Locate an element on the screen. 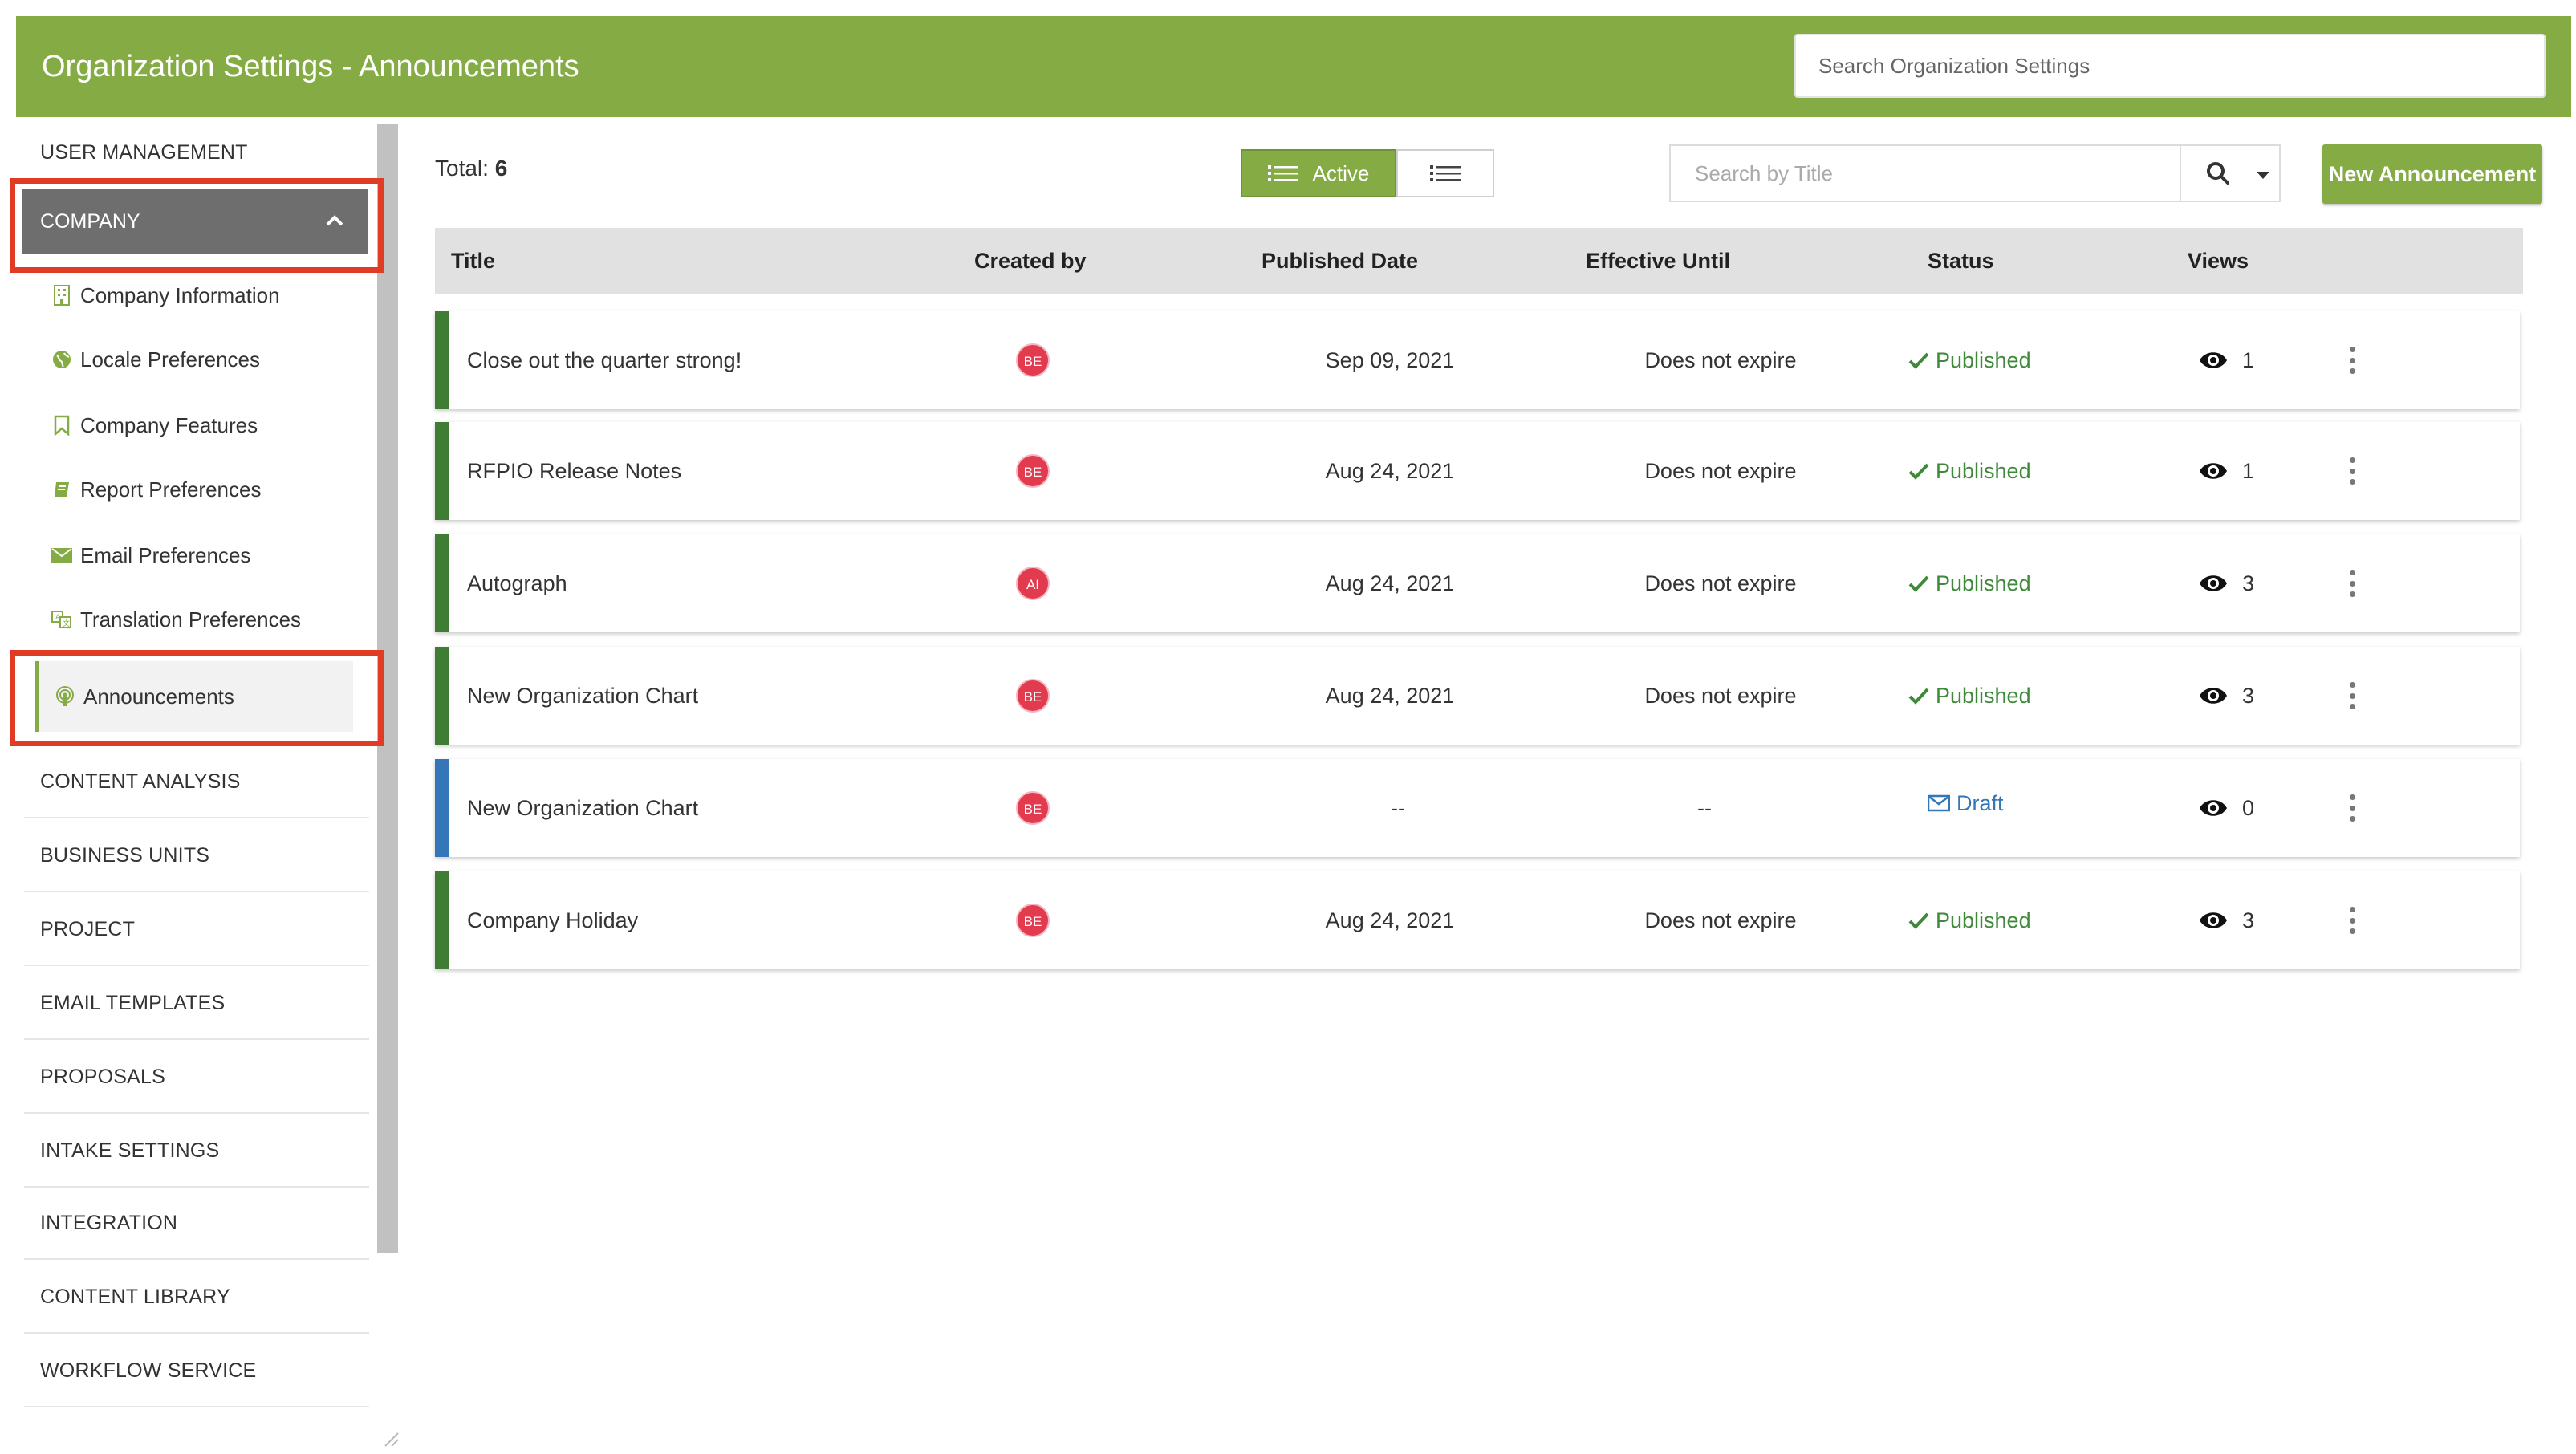 Image resolution: width=2576 pixels, height=1454 pixels. announcement-title: Autograph is located at coordinates (517, 583).